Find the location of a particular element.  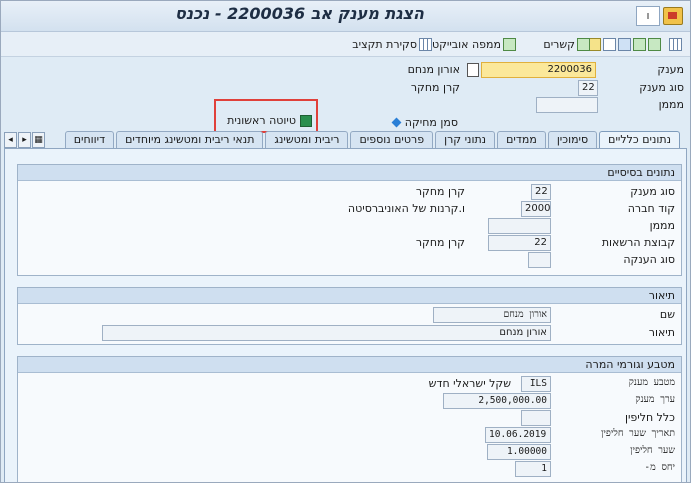

rate-date-field: 10.06.2019 is located at coordinates (518, 435).